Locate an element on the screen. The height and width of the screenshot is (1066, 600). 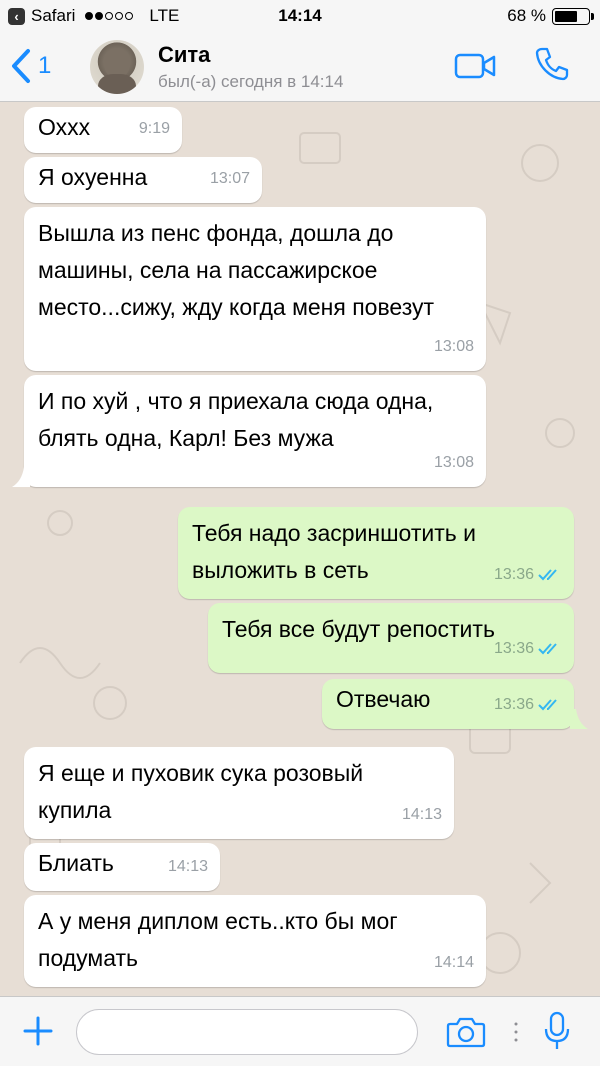
camera-button is located at coordinates (466, 1034).